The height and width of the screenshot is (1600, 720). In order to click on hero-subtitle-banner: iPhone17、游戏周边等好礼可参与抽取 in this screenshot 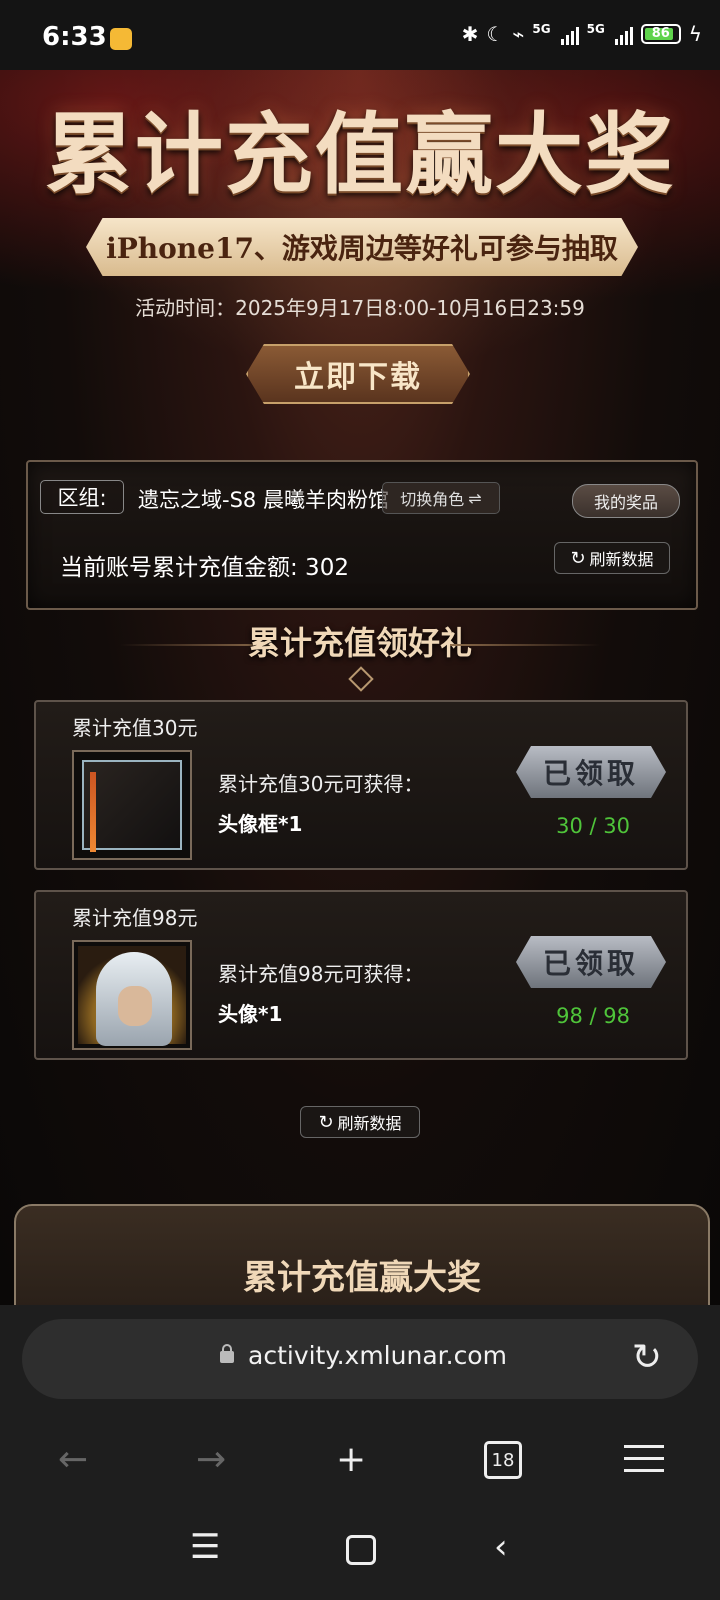, I will do `click(362, 247)`.